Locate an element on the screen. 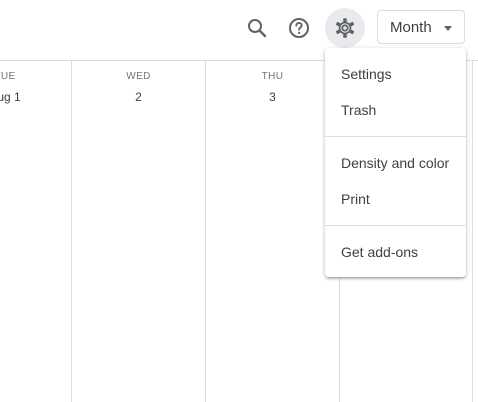 This screenshot has height=402, width=478. day-of-week: TUE is located at coordinates (8, 76).